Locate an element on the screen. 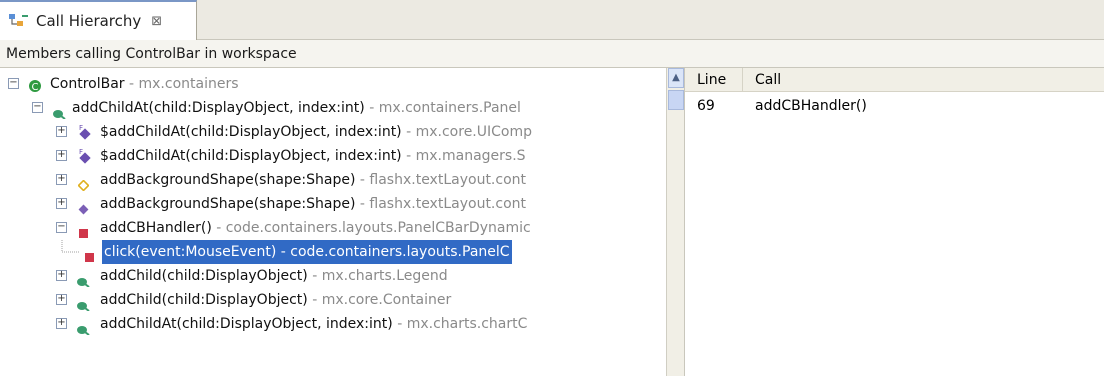 Image resolution: width=1104 pixels, height=376 pixels. svg-text: C is located at coordinates (35, 87).